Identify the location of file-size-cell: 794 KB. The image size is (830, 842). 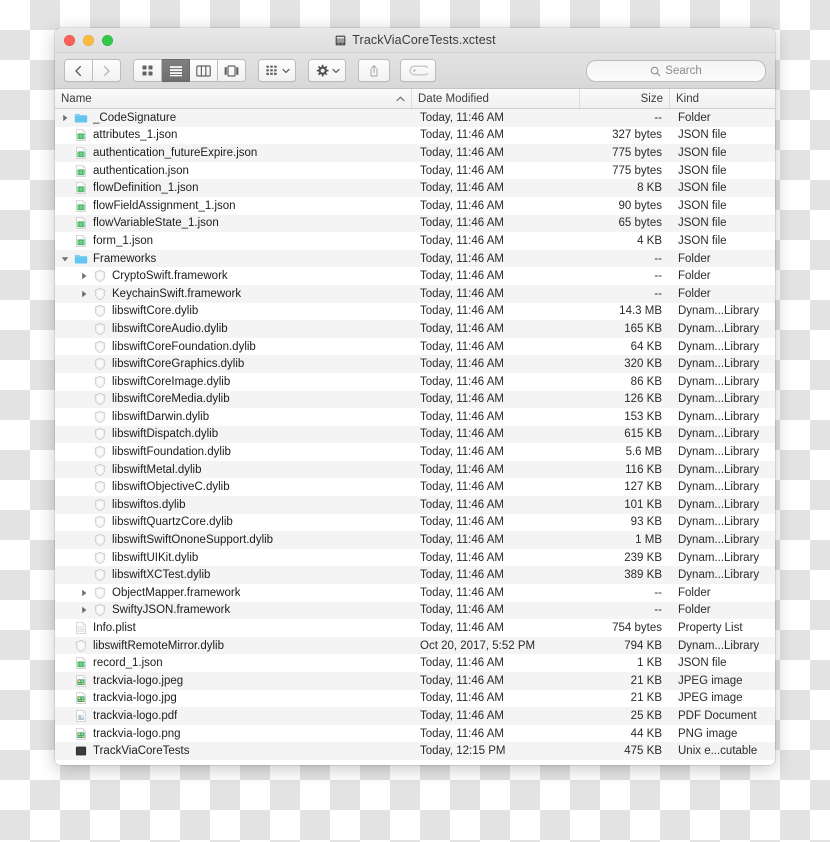
(643, 645).